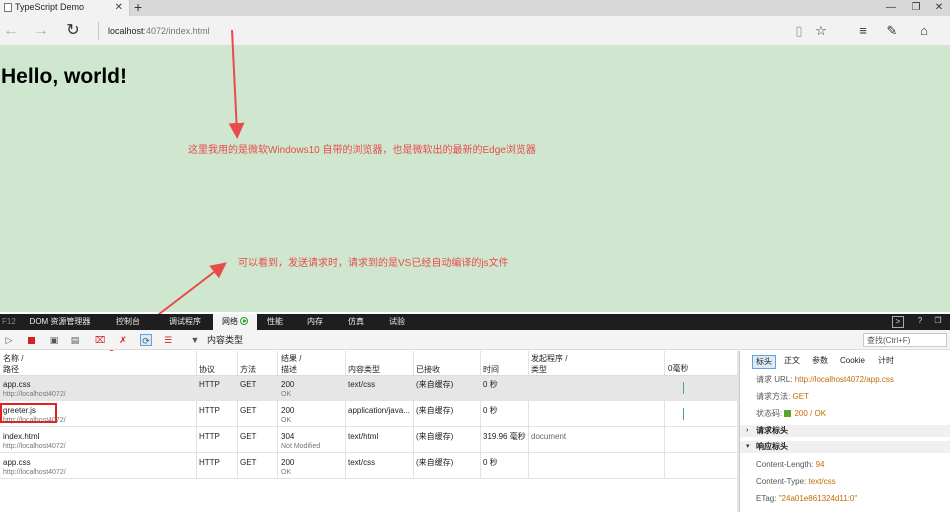  Describe the element at coordinates (678, 368) in the screenshot. I see `column-header-timeline: 0毫秒` at that location.